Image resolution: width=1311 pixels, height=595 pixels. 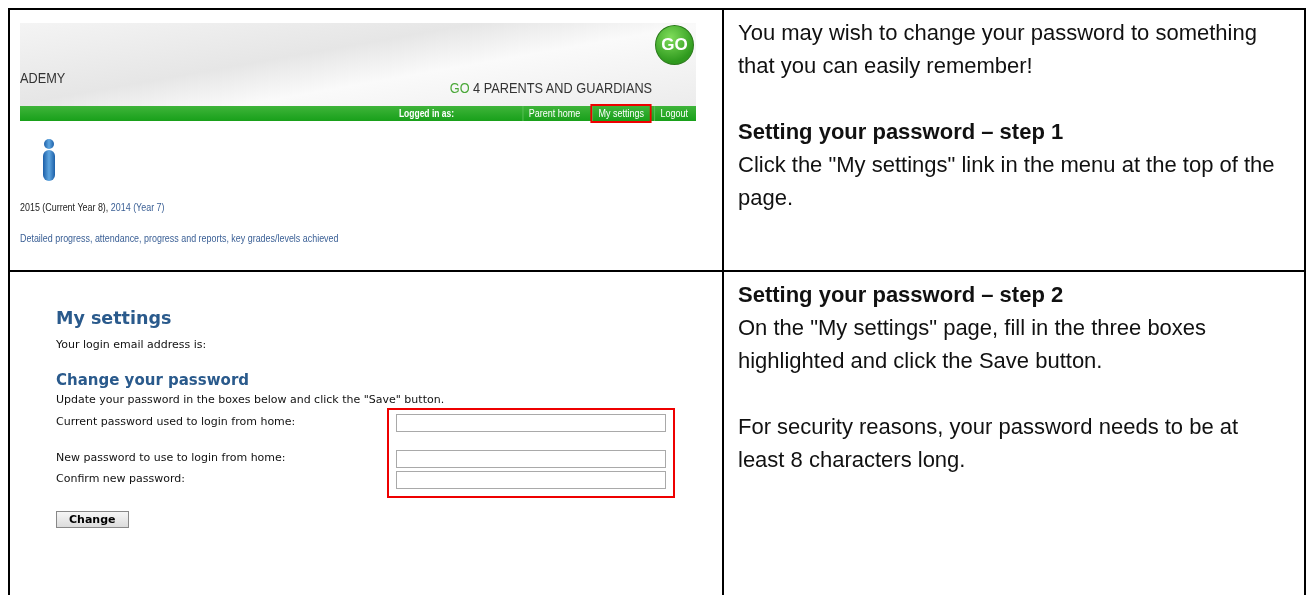 What do you see at coordinates (989, 443) in the screenshot?
I see `step-instructions: For security reasons, your password needs to be at least 8 characters long.` at bounding box center [989, 443].